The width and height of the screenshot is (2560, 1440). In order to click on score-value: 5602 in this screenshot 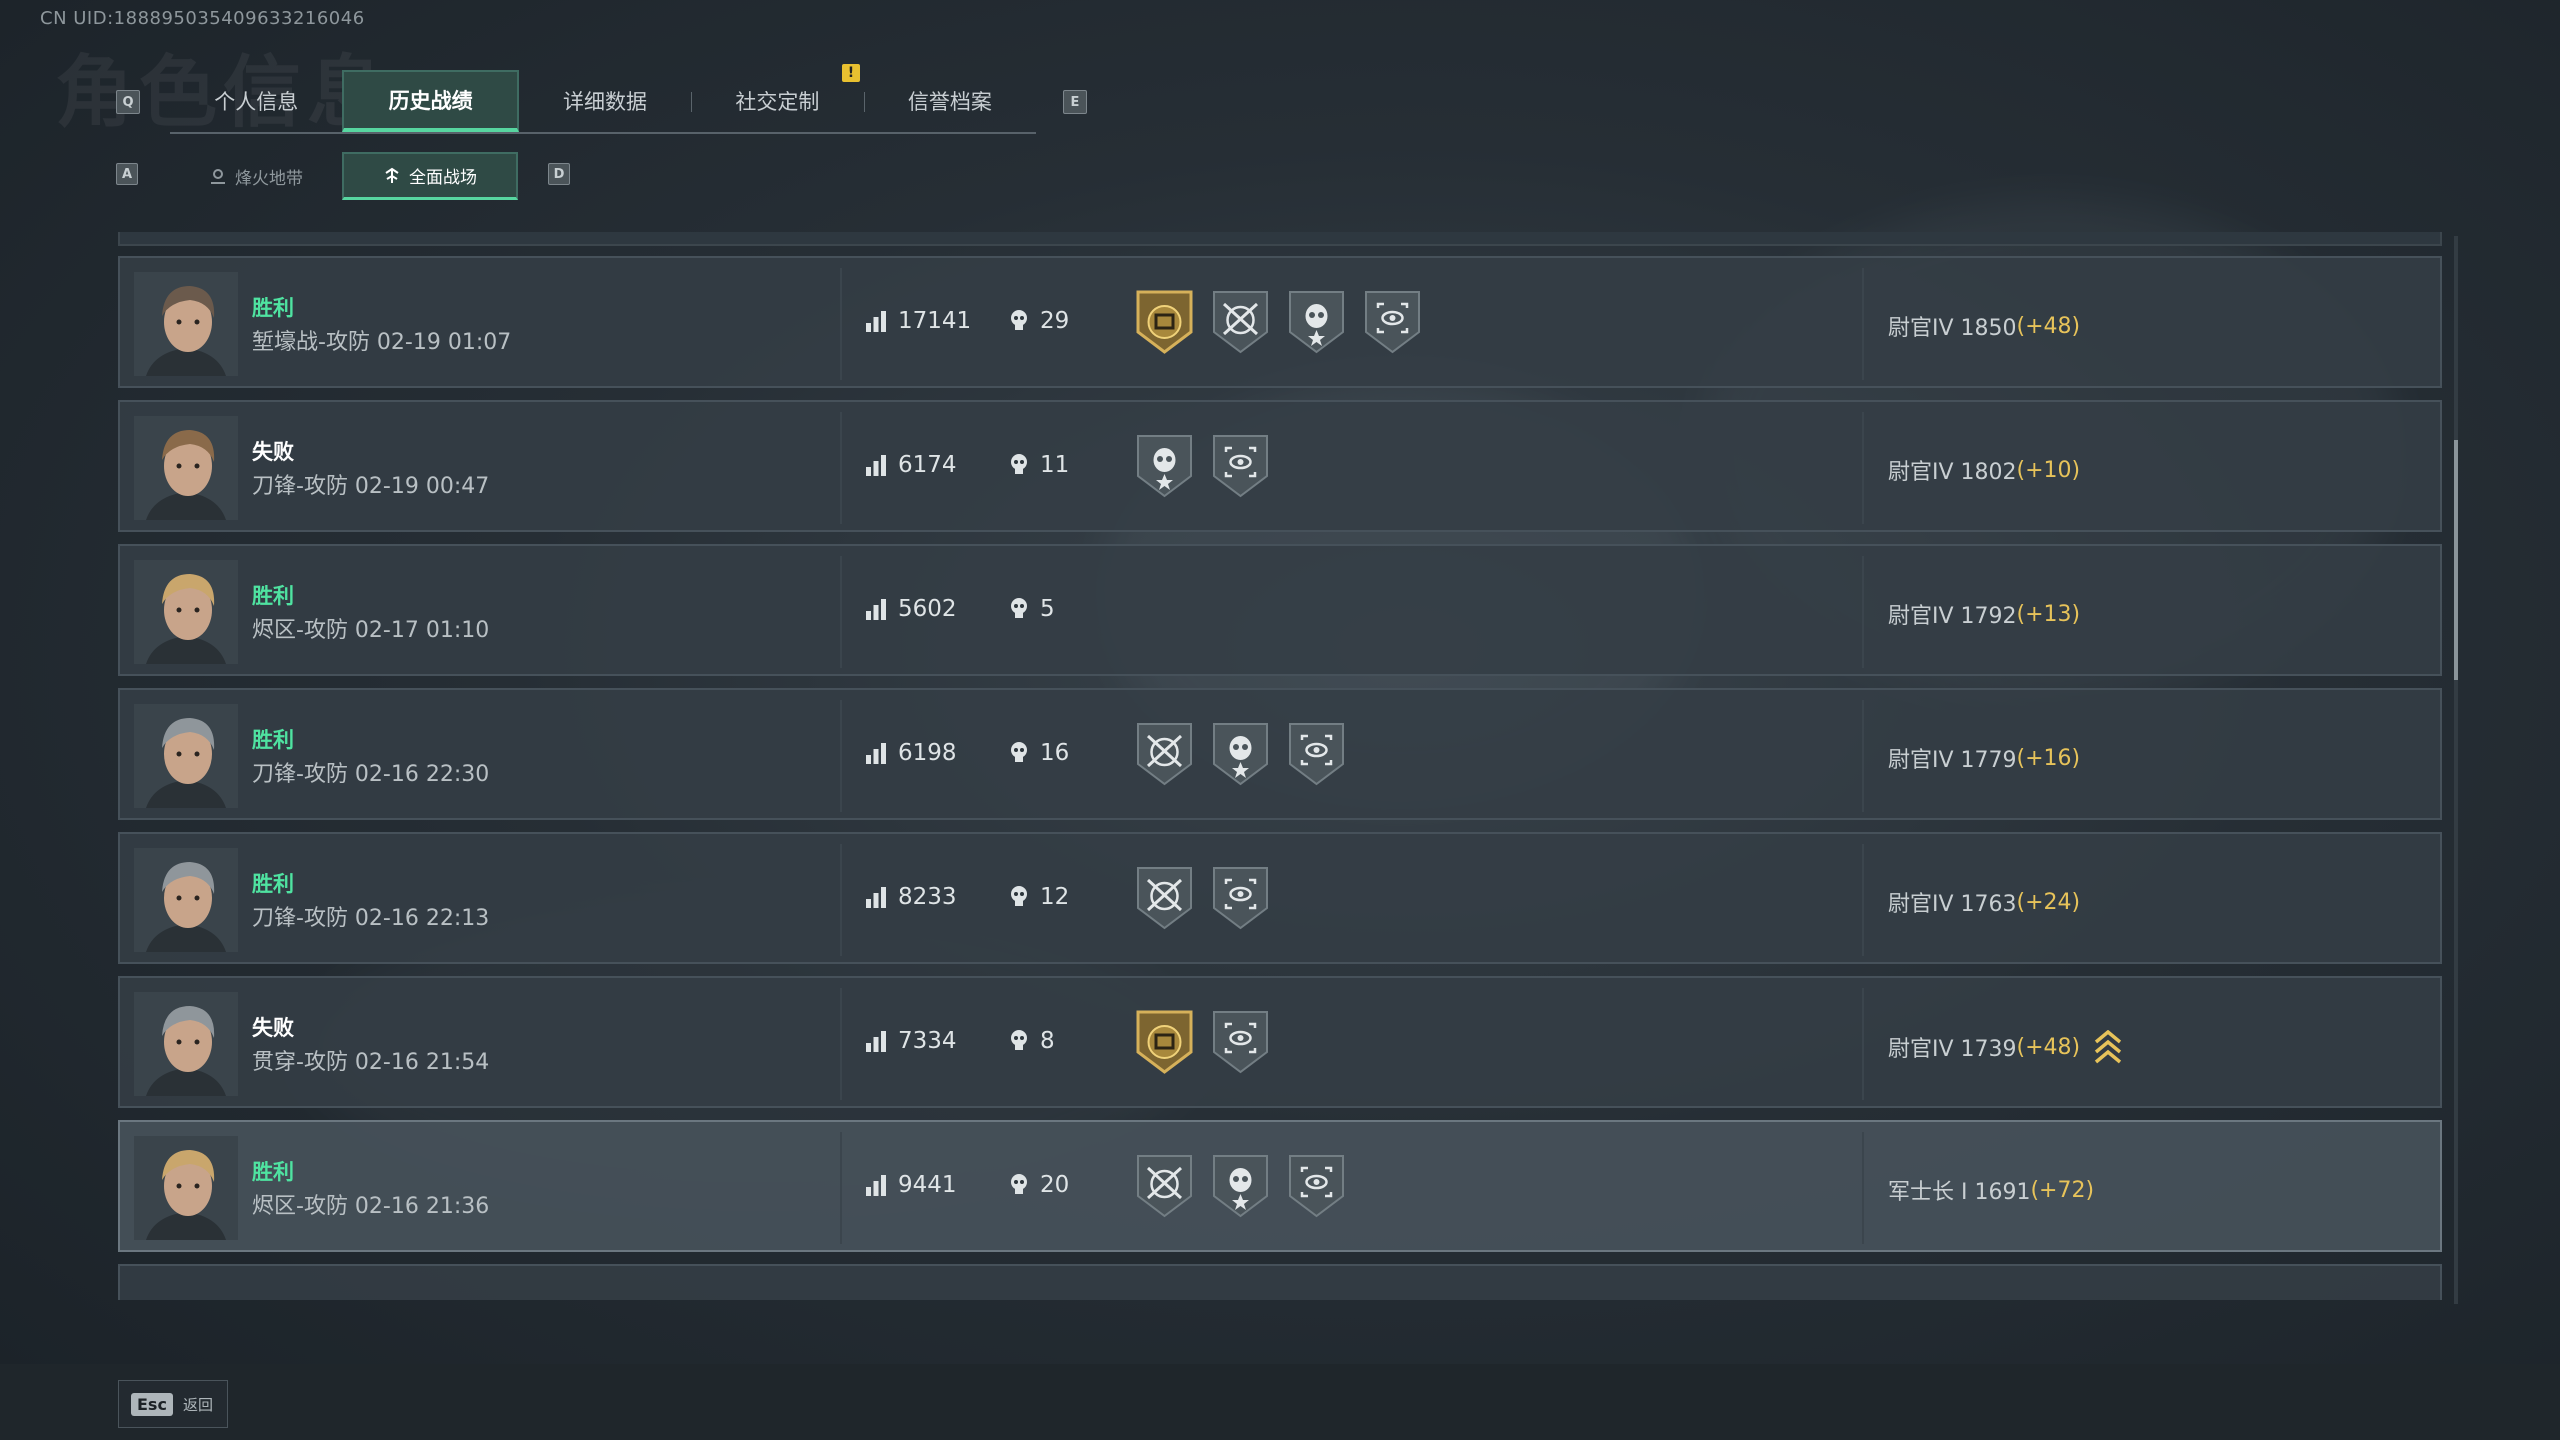, I will do `click(927, 609)`.